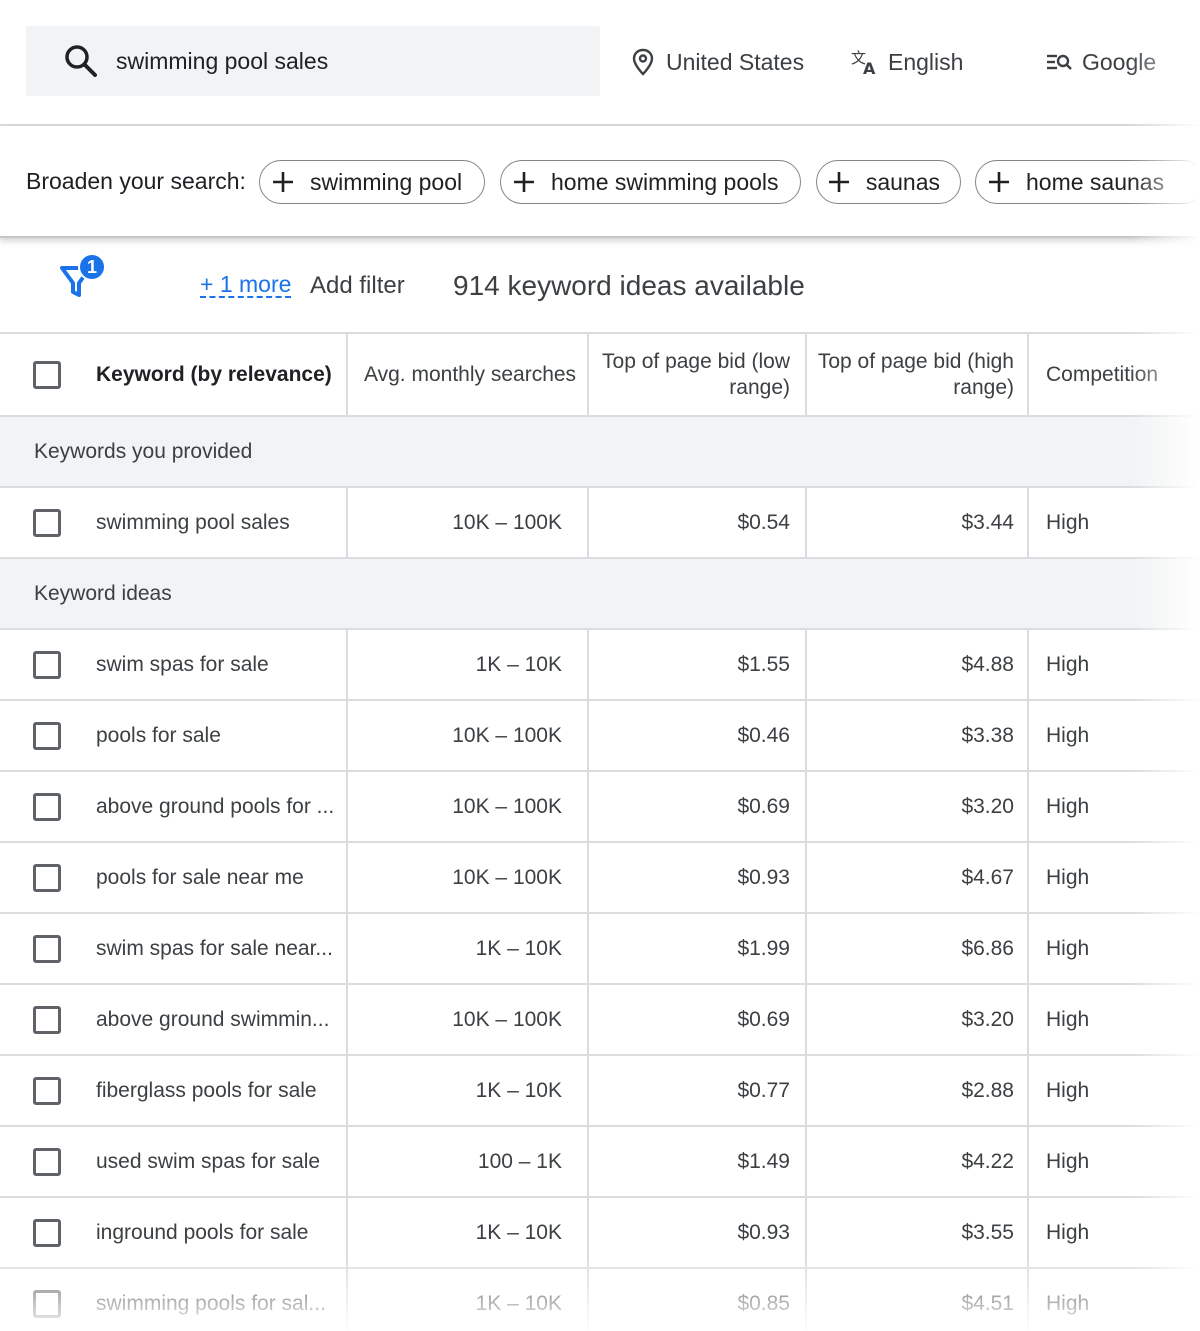 Image resolution: width=1200 pixels, height=1331 pixels. What do you see at coordinates (81, 61) in the screenshot?
I see `search-icon` at bounding box center [81, 61].